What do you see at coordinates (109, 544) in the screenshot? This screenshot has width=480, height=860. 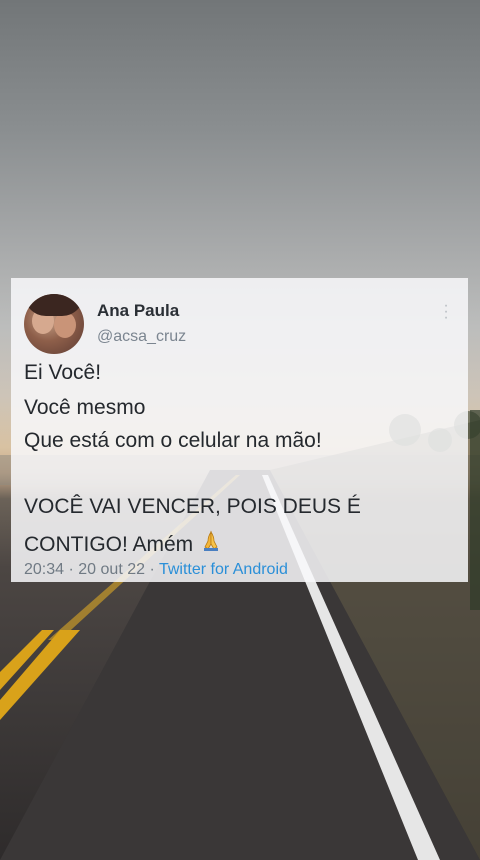 I see `tweet-text-line-5-text: CONTIGO! Amém` at bounding box center [109, 544].